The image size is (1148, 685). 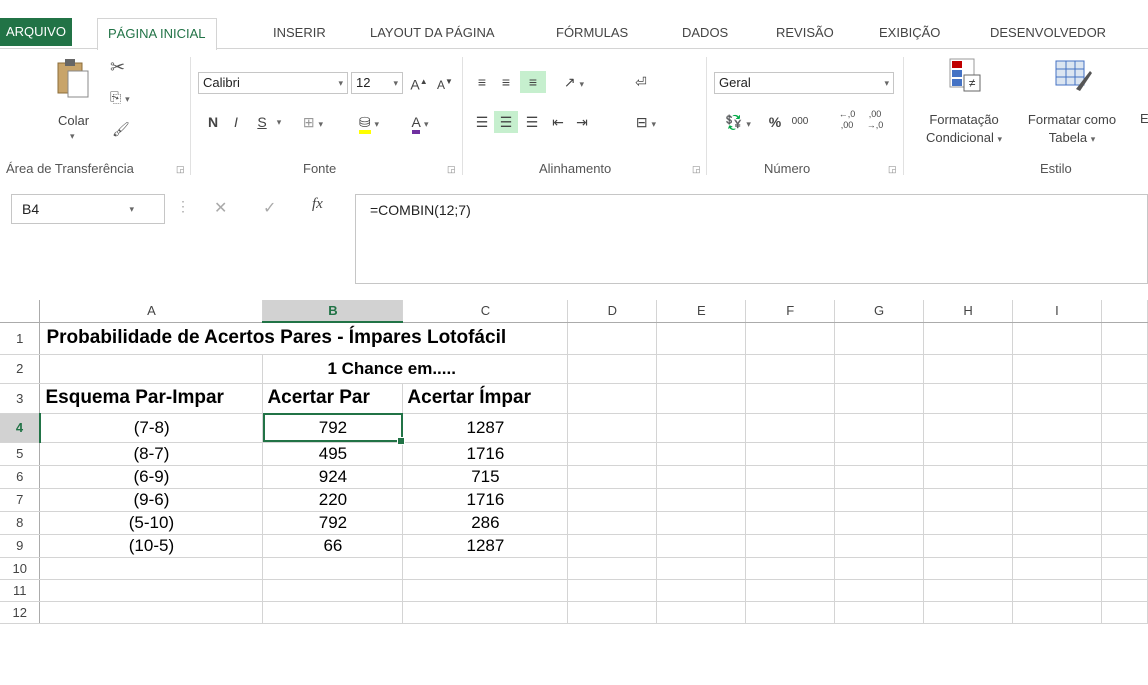 I want to click on row-header: 7, so click(x=20, y=500).